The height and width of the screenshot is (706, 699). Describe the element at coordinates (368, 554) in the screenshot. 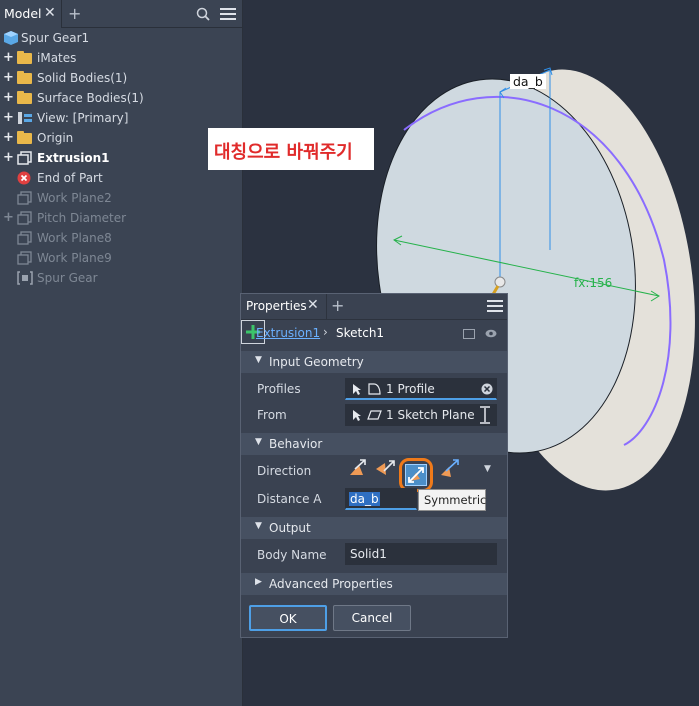

I see `body-name-value: Solid1` at that location.